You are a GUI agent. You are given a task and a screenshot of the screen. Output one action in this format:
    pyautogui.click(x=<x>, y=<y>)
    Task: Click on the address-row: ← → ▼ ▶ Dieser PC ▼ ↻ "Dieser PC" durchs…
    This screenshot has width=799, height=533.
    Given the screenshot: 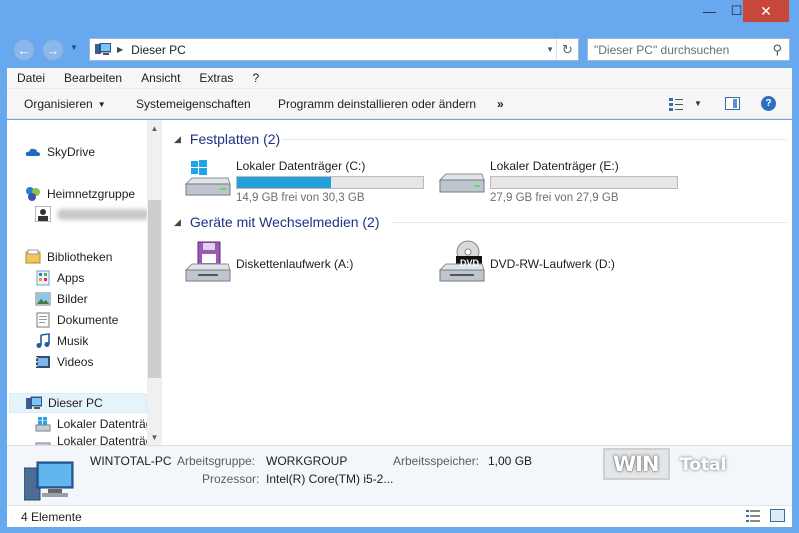 What is the action you would take?
    pyautogui.click(x=399, y=48)
    